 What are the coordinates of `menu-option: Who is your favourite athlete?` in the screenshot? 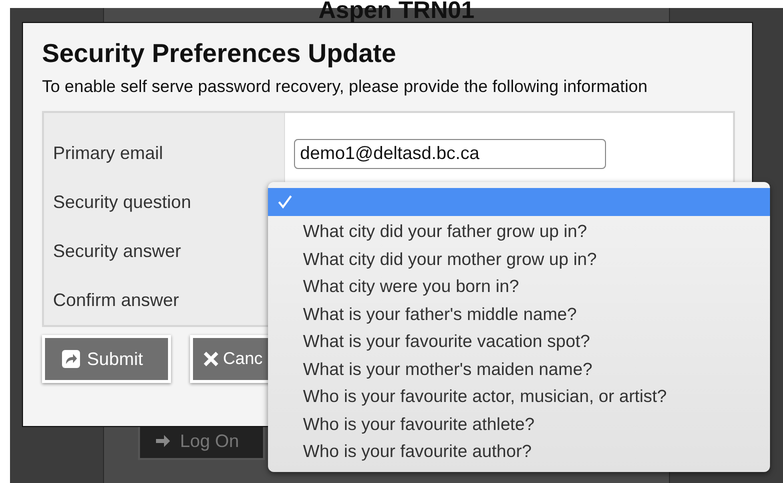 It's located at (519, 424).